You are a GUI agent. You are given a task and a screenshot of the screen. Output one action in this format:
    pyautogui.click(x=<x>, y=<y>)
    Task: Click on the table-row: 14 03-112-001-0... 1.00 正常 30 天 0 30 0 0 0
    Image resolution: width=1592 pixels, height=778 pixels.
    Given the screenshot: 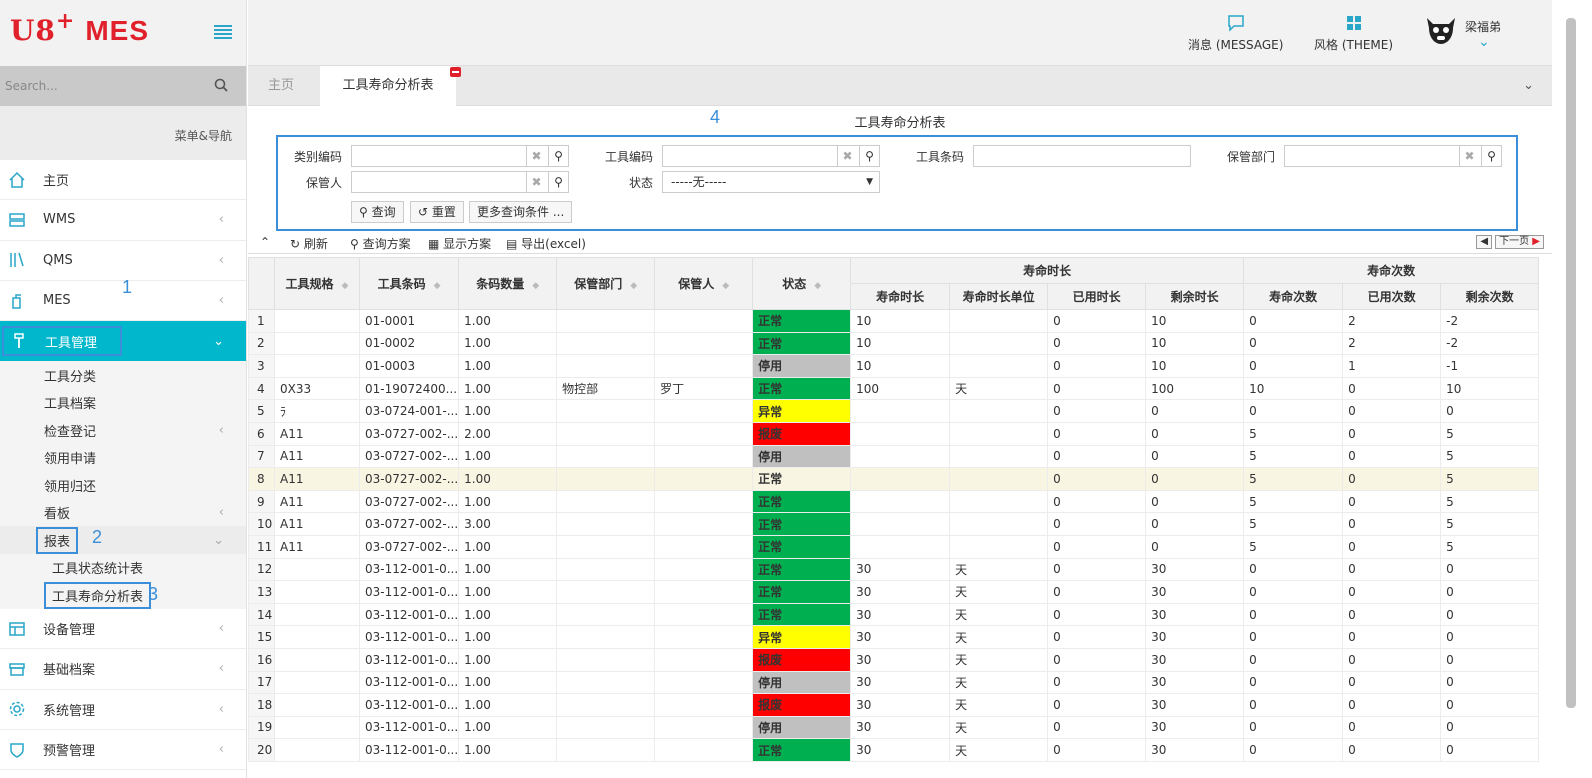 What is the action you would take?
    pyautogui.click(x=894, y=614)
    